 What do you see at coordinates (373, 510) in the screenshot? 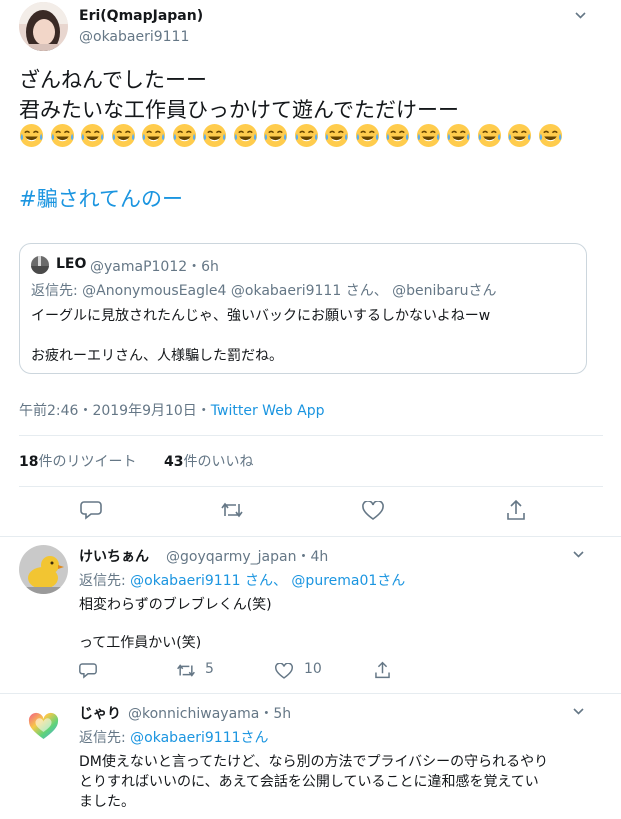
I see `like-icon` at bounding box center [373, 510].